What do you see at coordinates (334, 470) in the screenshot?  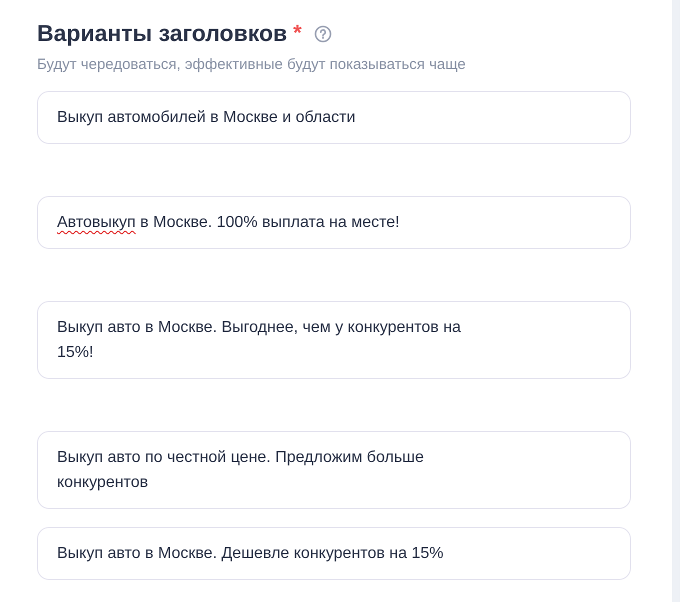 I see `input-field: Выкуп авто по честной цене. Предложим больше конкурентов` at bounding box center [334, 470].